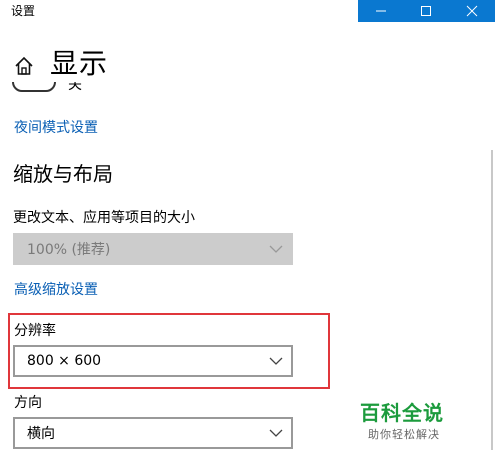  I want to click on advanced-scaling-link: 高级缩放设置, so click(56, 289).